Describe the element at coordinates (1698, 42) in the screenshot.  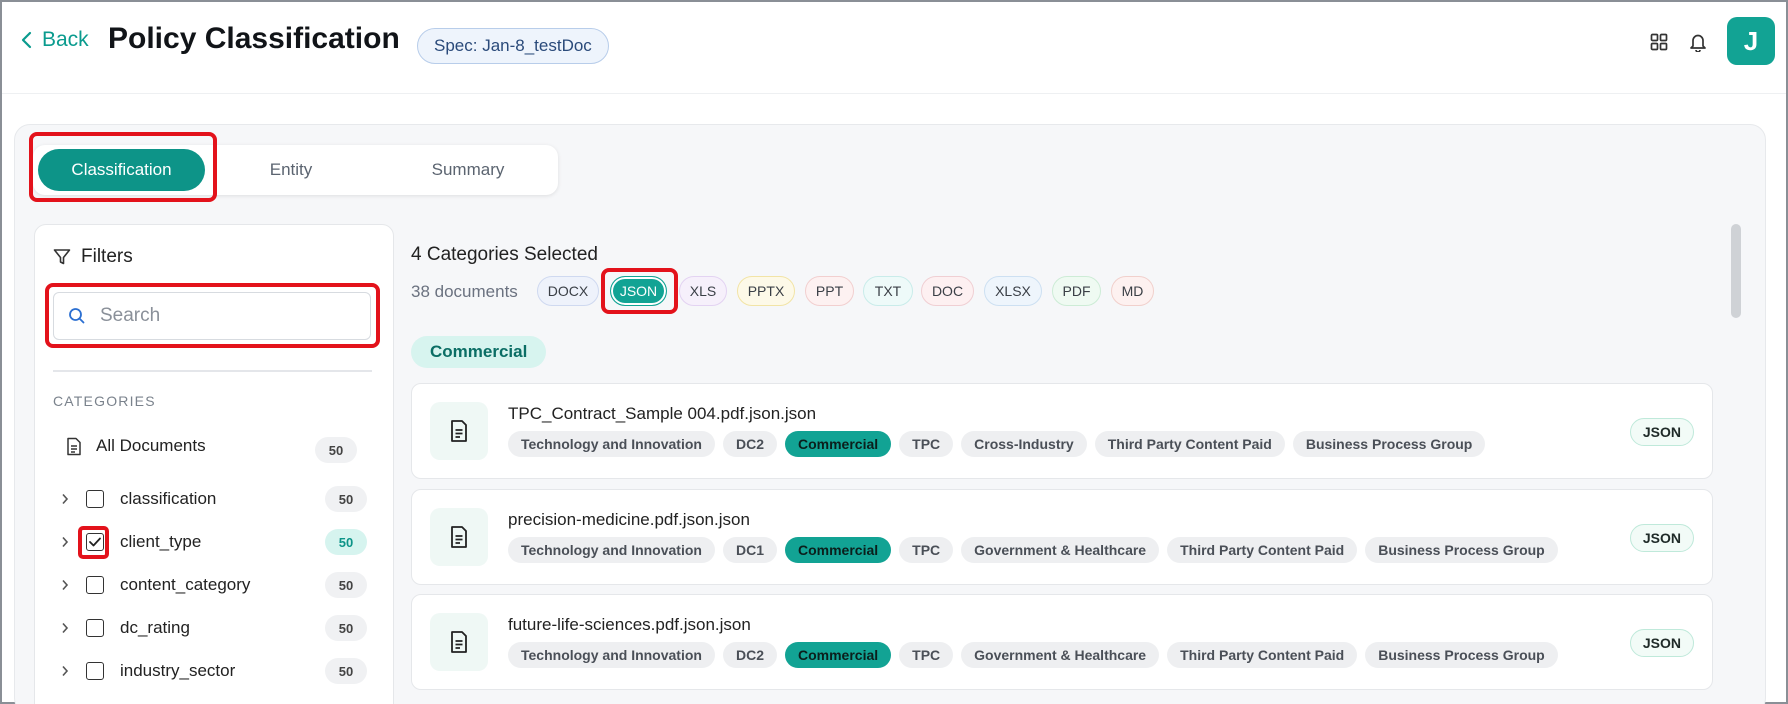
I see `bell-icon` at that location.